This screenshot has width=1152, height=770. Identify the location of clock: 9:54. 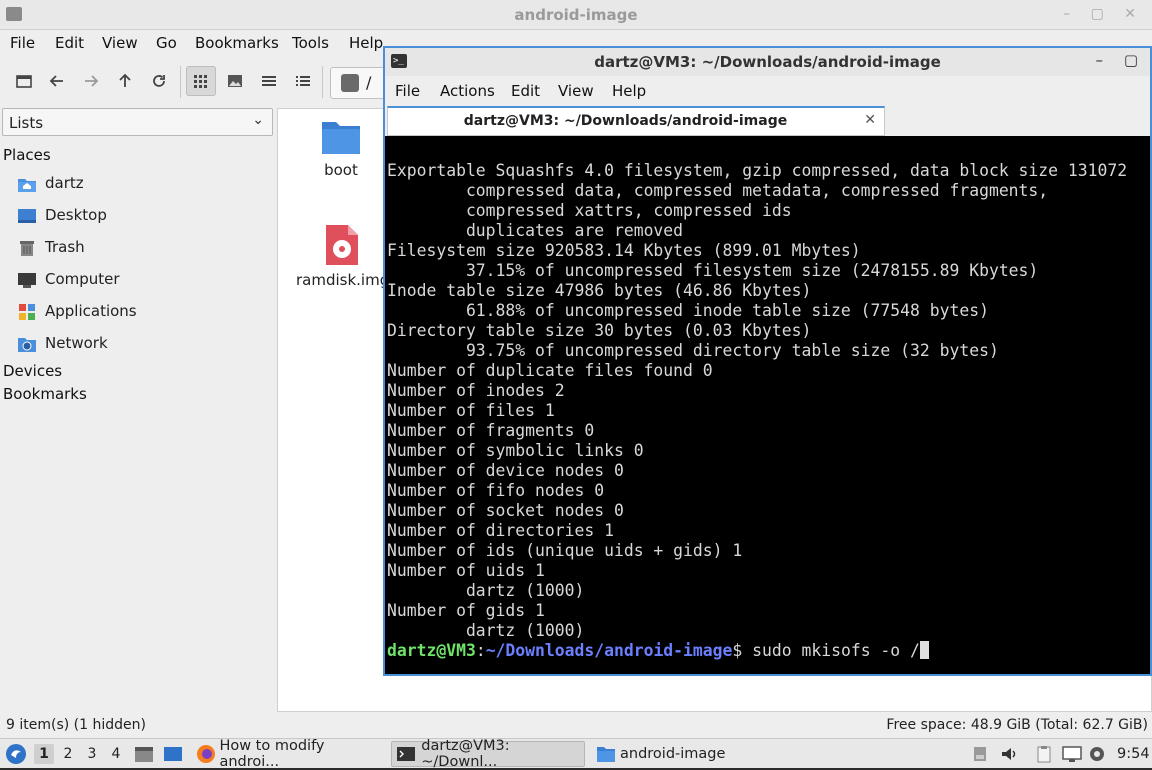
(1133, 754).